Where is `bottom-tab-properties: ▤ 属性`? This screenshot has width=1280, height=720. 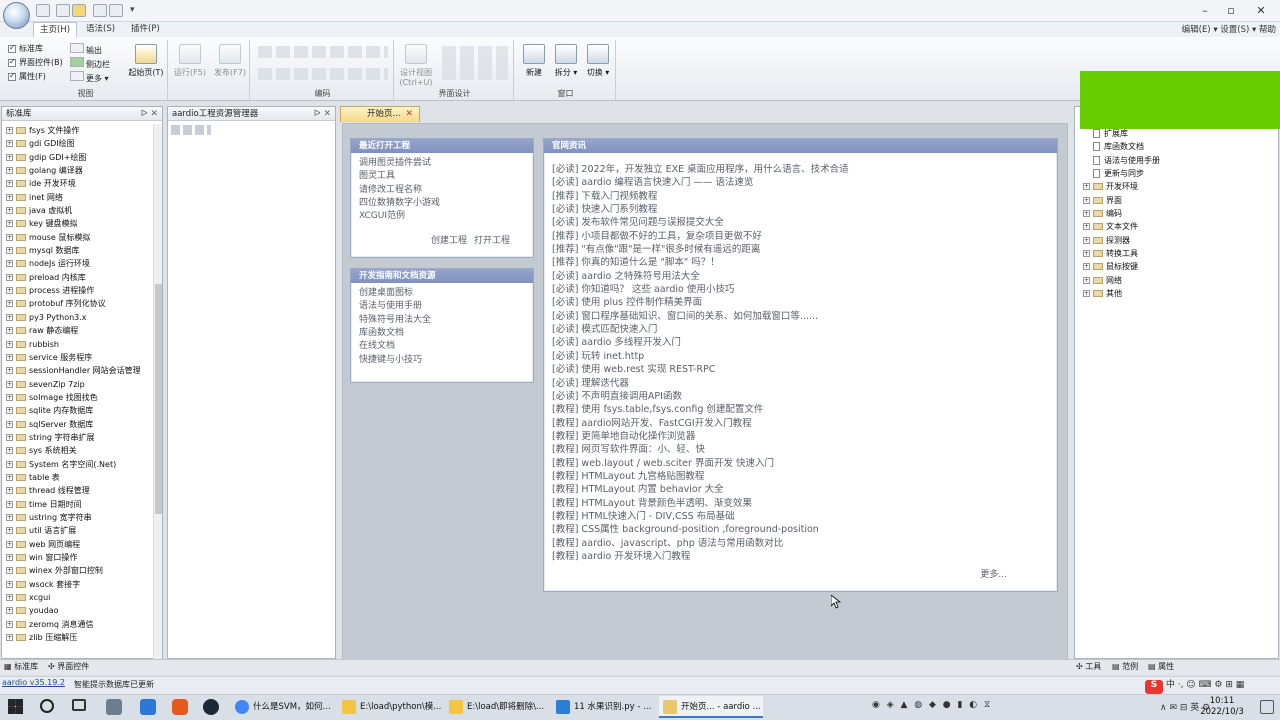 bottom-tab-properties: ▤ 属性 is located at coordinates (1161, 666).